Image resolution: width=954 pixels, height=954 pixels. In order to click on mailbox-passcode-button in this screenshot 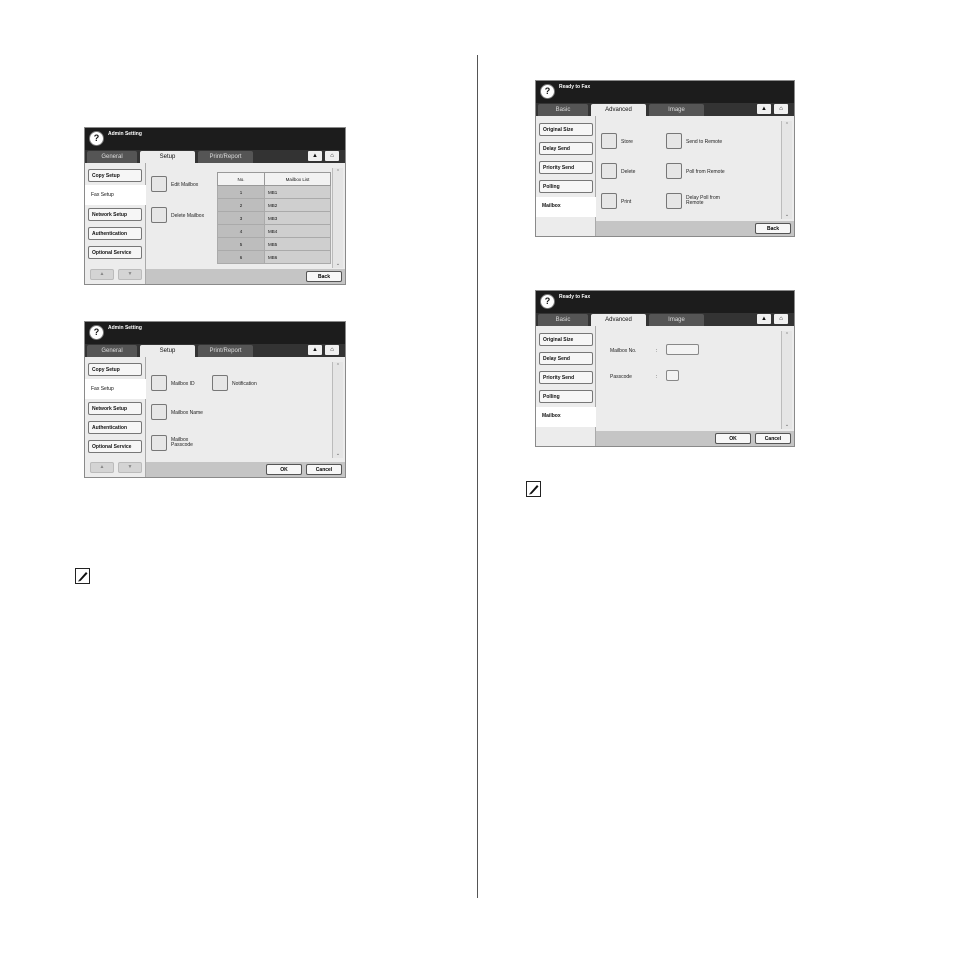, I will do `click(159, 443)`.